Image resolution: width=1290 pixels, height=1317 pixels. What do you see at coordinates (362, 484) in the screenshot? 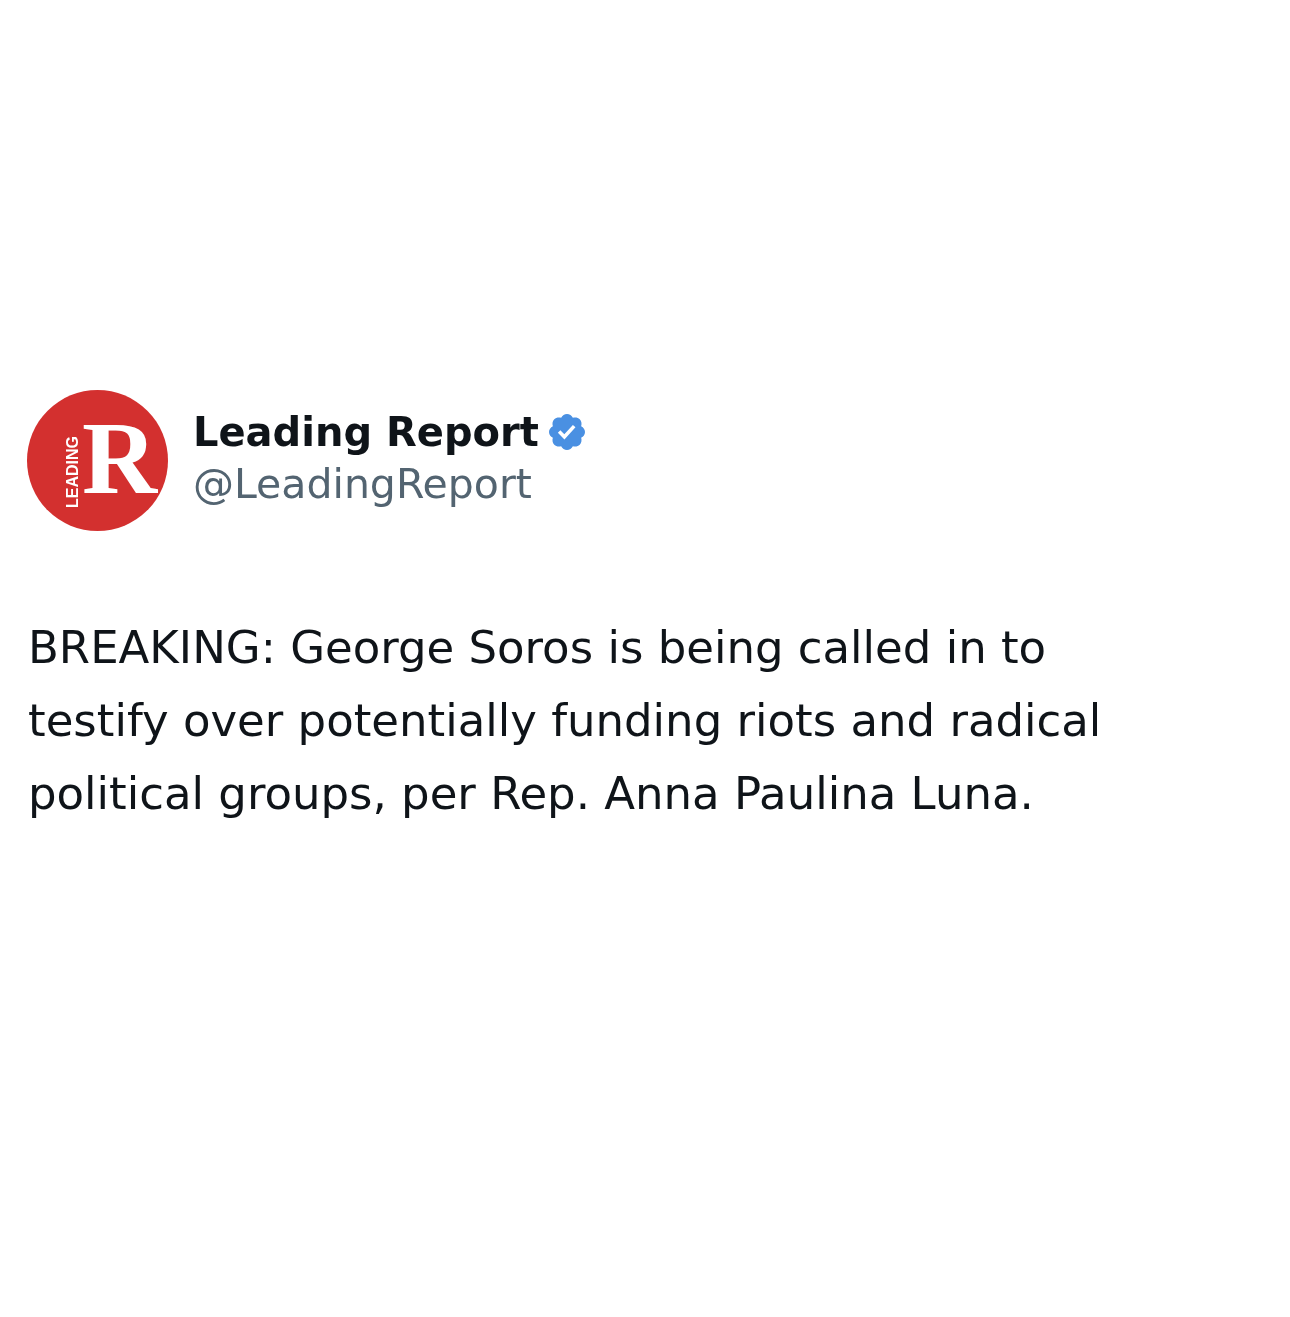
I see `author-handle: @LeadingReport` at bounding box center [362, 484].